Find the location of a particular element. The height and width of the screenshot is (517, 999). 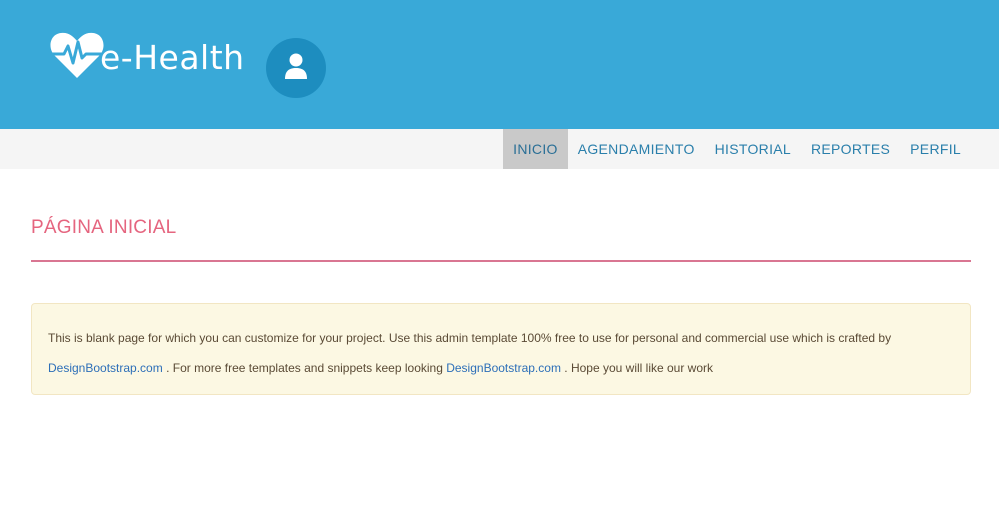

user-icon is located at coordinates (296, 68).